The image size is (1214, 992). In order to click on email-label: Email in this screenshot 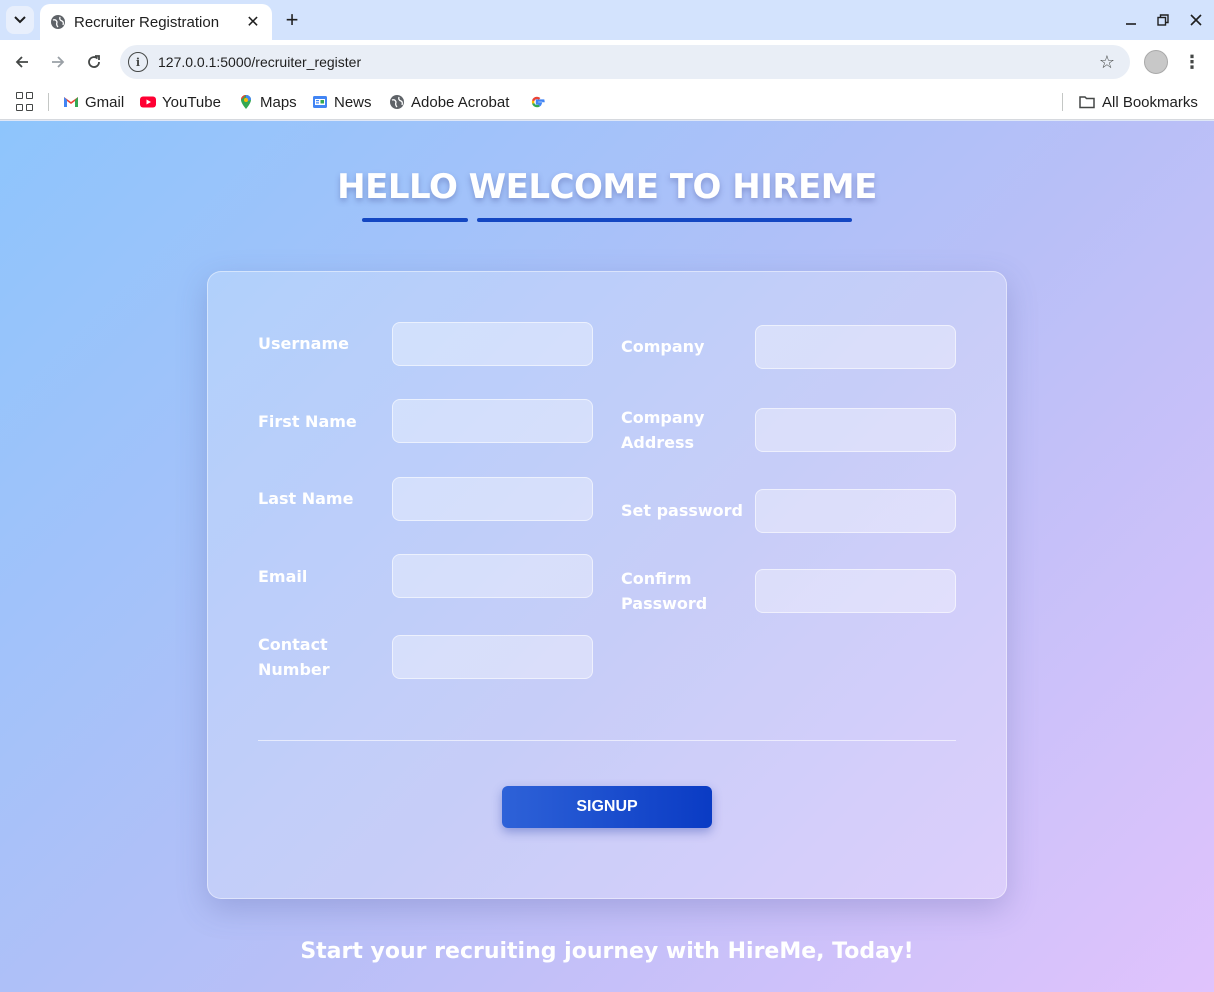, I will do `click(283, 576)`.